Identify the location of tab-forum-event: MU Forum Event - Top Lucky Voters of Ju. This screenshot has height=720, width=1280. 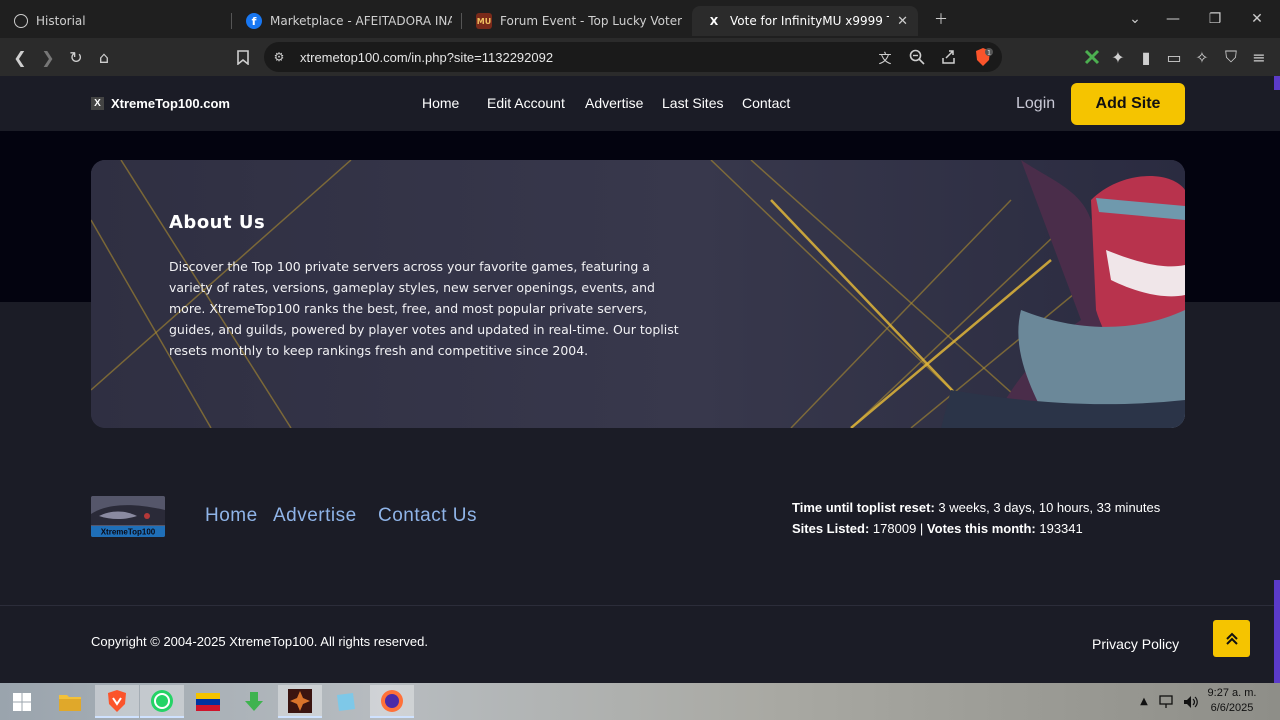
(577, 21).